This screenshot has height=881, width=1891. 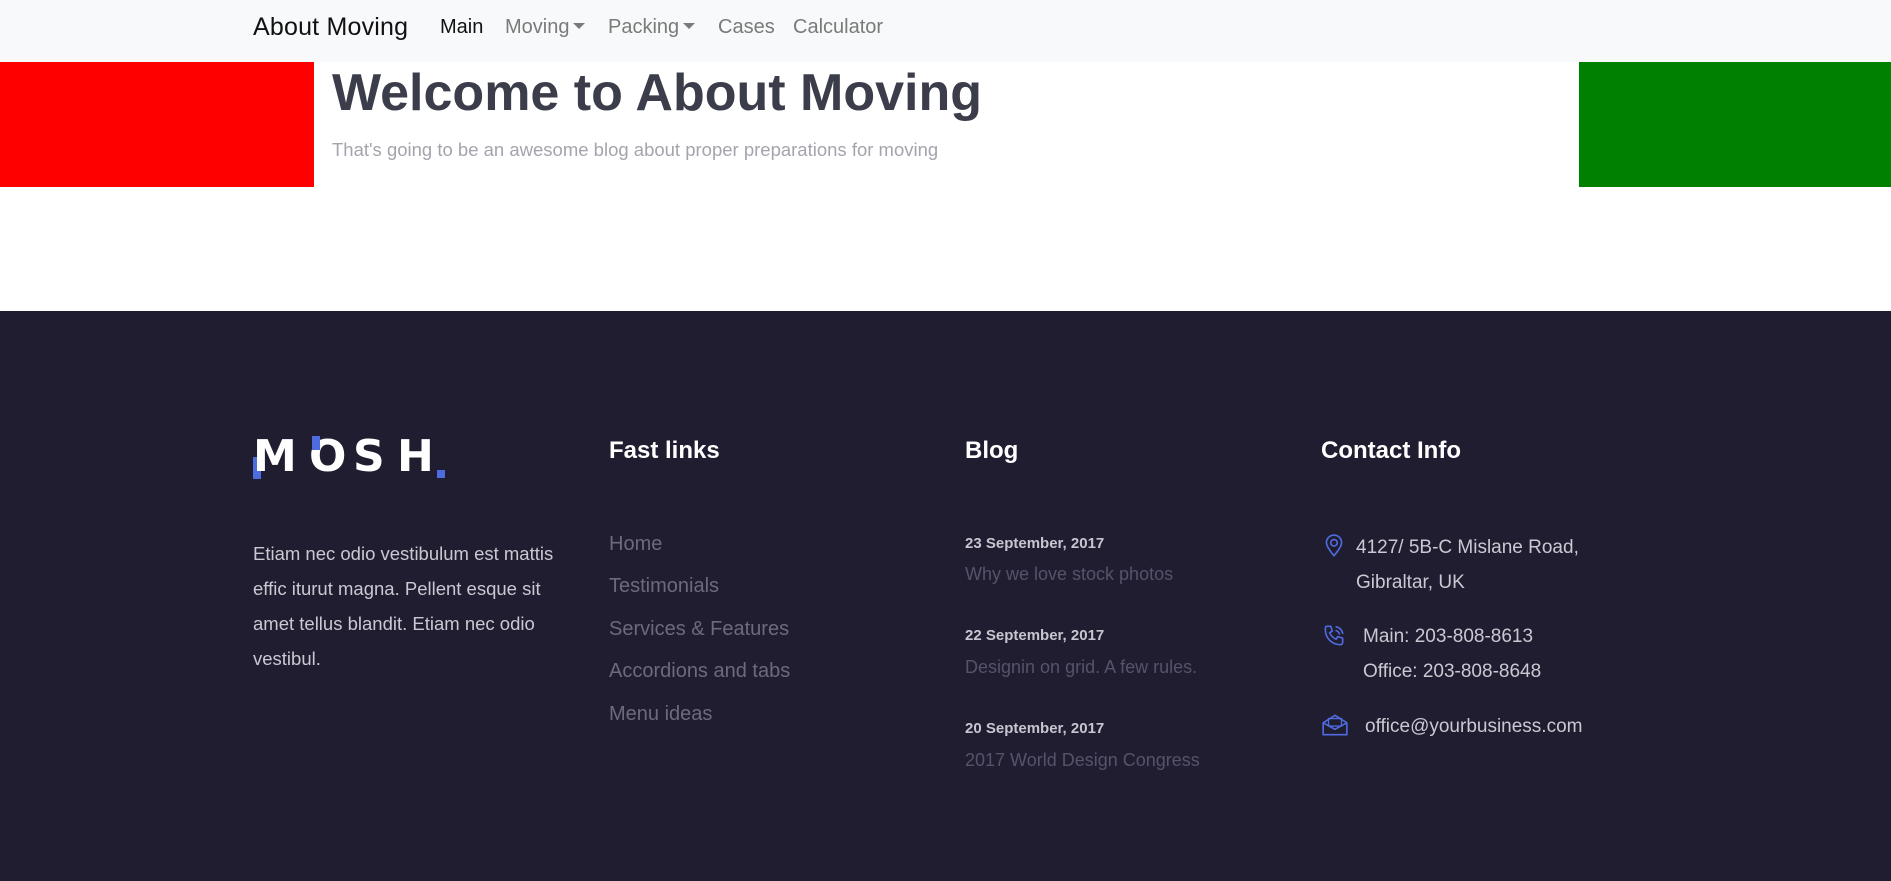 What do you see at coordinates (1334, 635) in the screenshot?
I see `phone-icon` at bounding box center [1334, 635].